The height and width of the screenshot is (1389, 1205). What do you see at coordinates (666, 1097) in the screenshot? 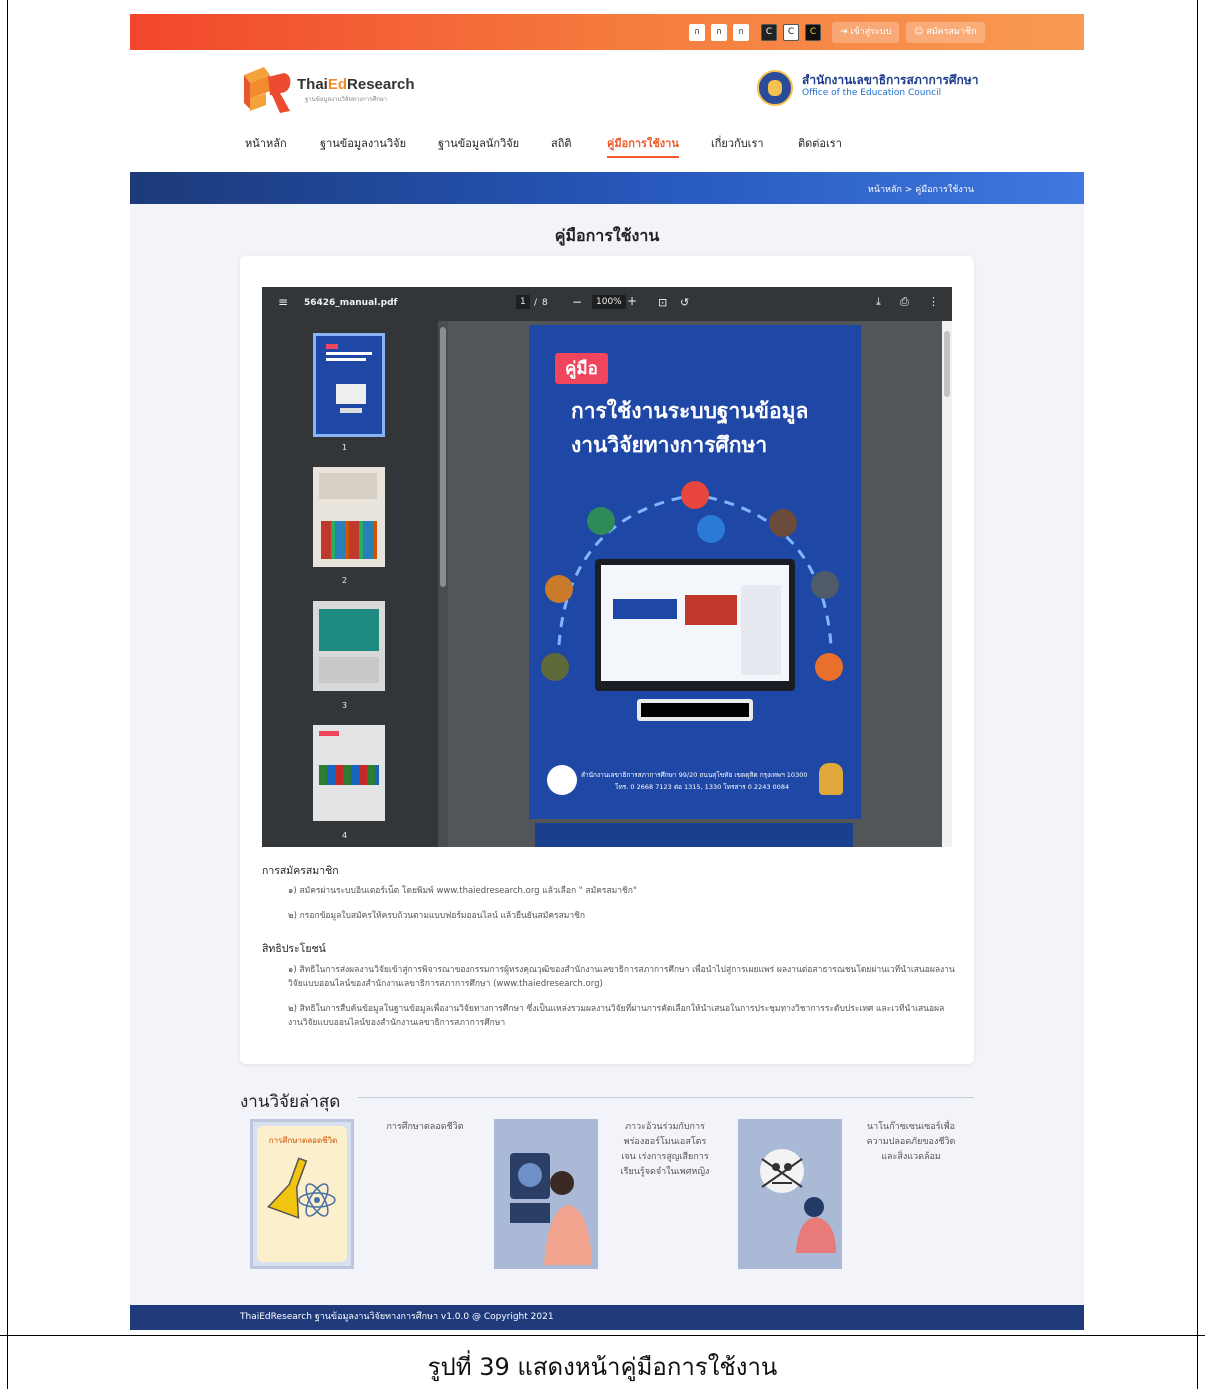
I see `latest-divider` at bounding box center [666, 1097].